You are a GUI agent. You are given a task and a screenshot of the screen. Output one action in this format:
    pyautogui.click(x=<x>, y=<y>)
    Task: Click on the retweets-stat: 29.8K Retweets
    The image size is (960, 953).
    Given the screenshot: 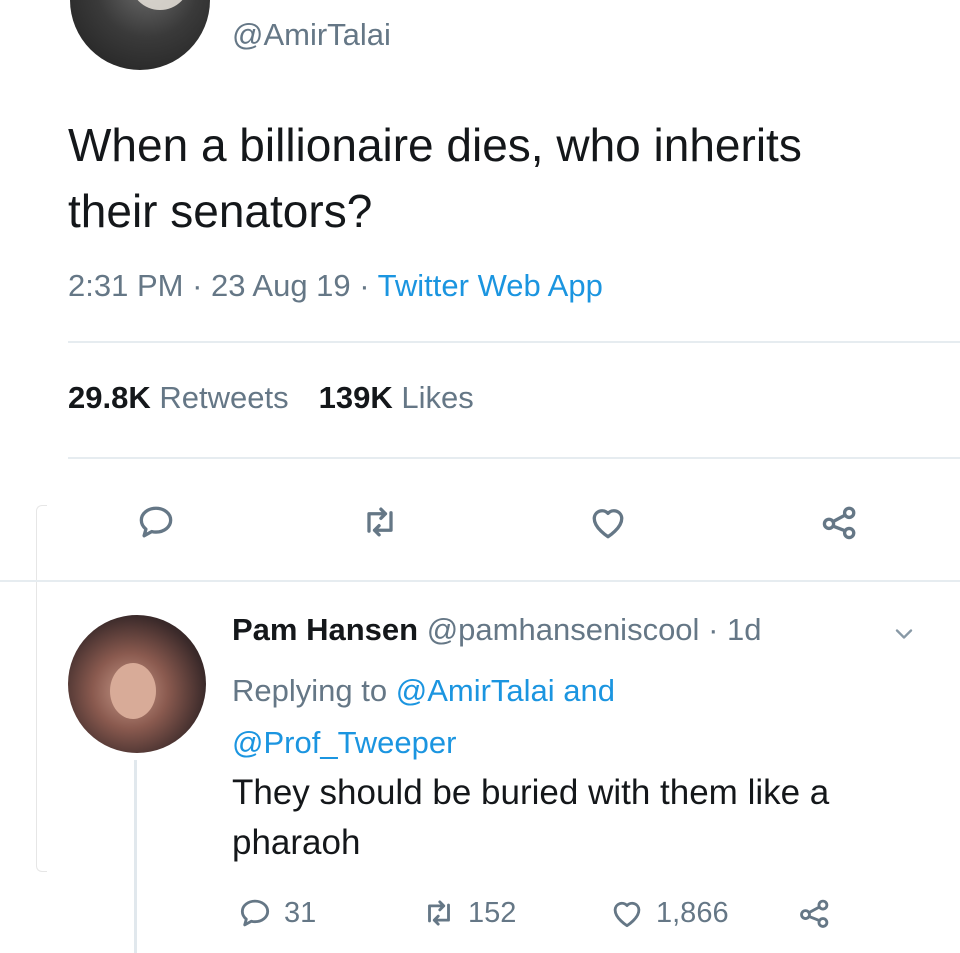 What is the action you would take?
    pyautogui.click(x=178, y=397)
    